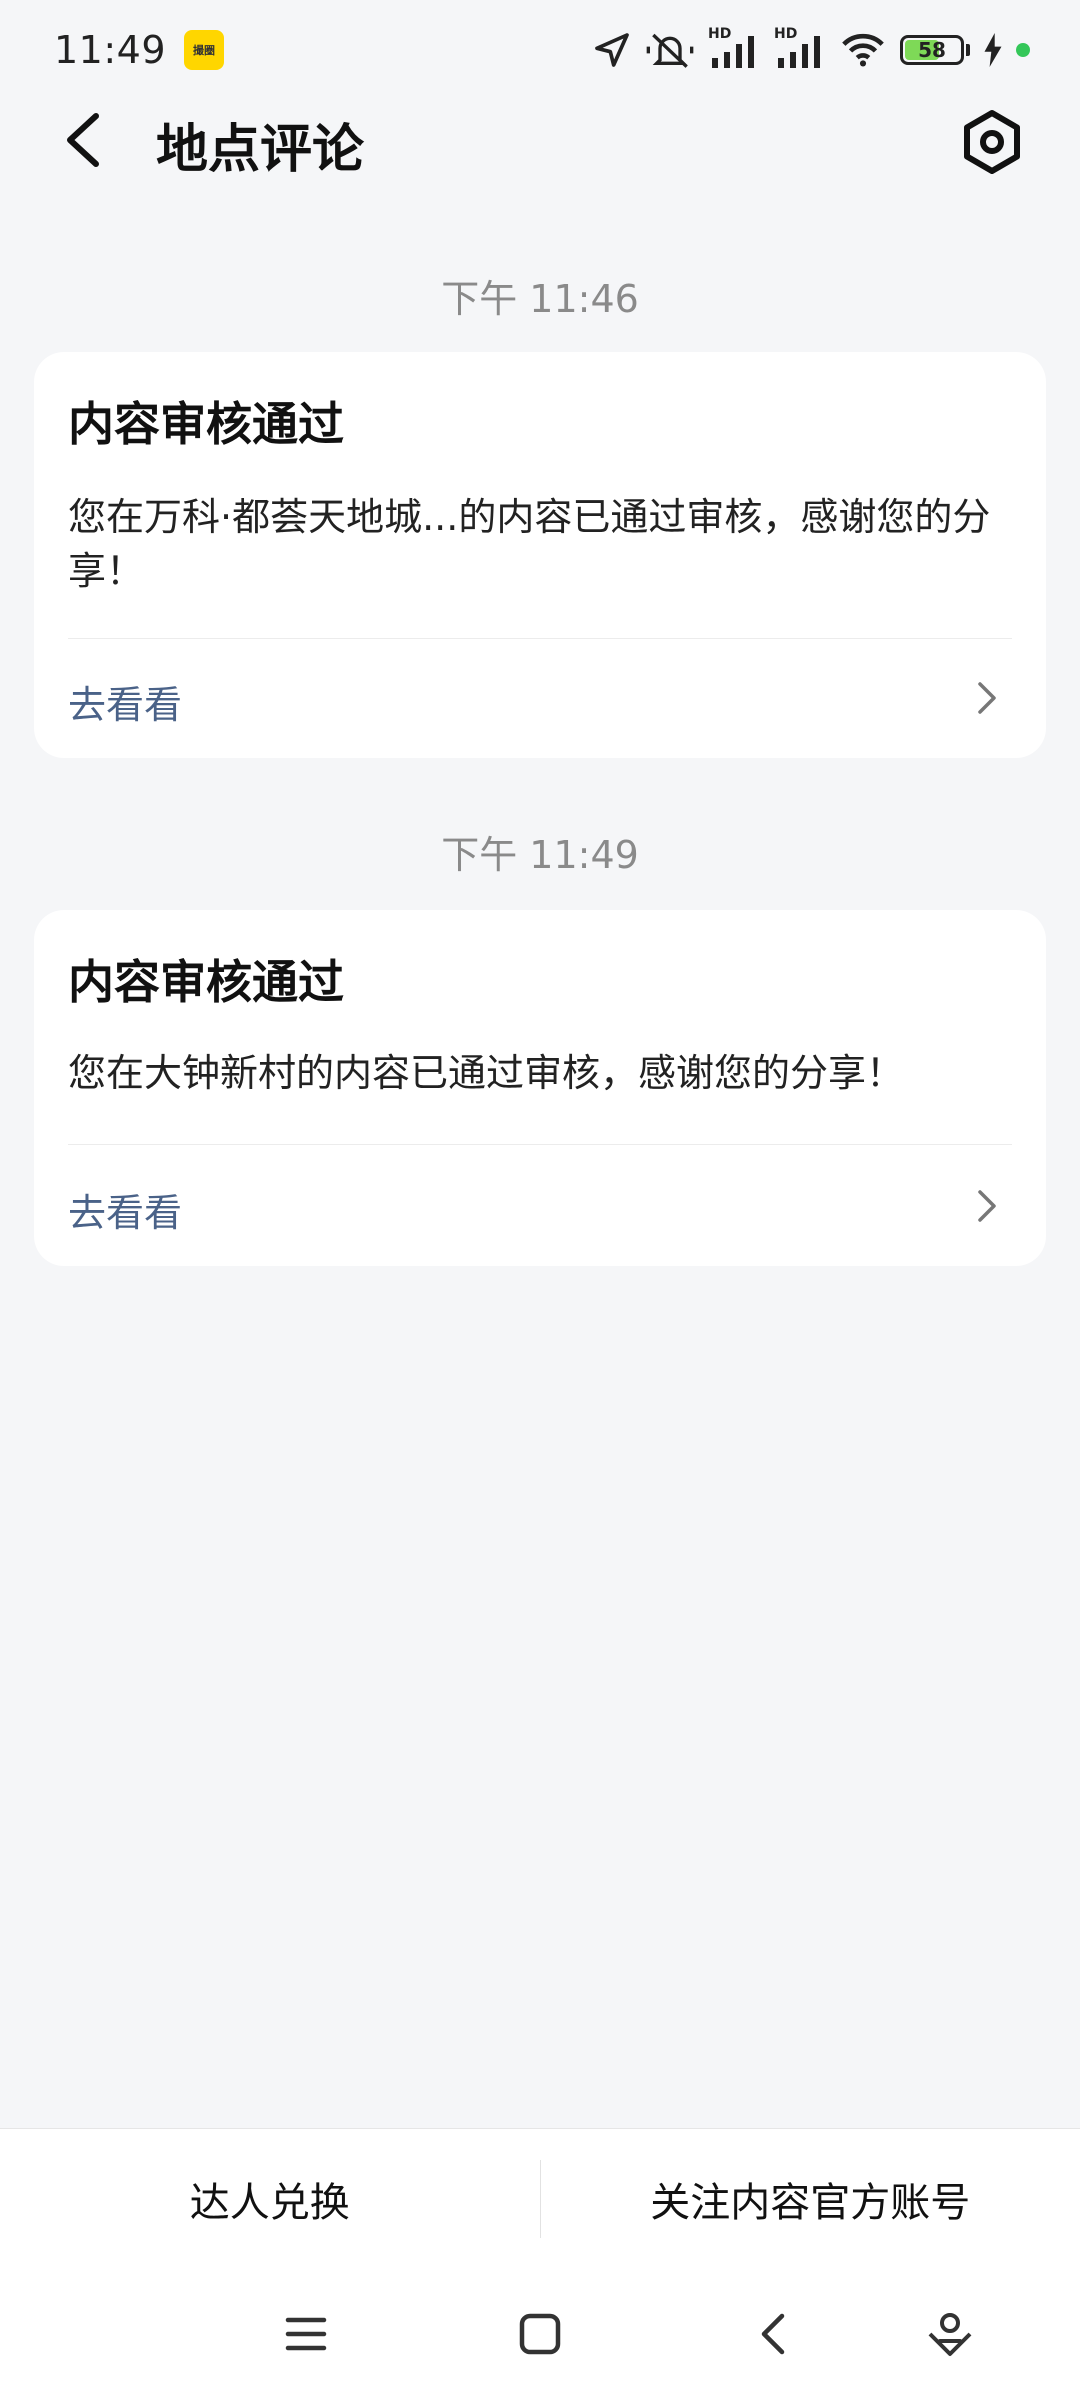 The height and width of the screenshot is (2400, 1080). I want to click on battery-tip, so click(968, 50).